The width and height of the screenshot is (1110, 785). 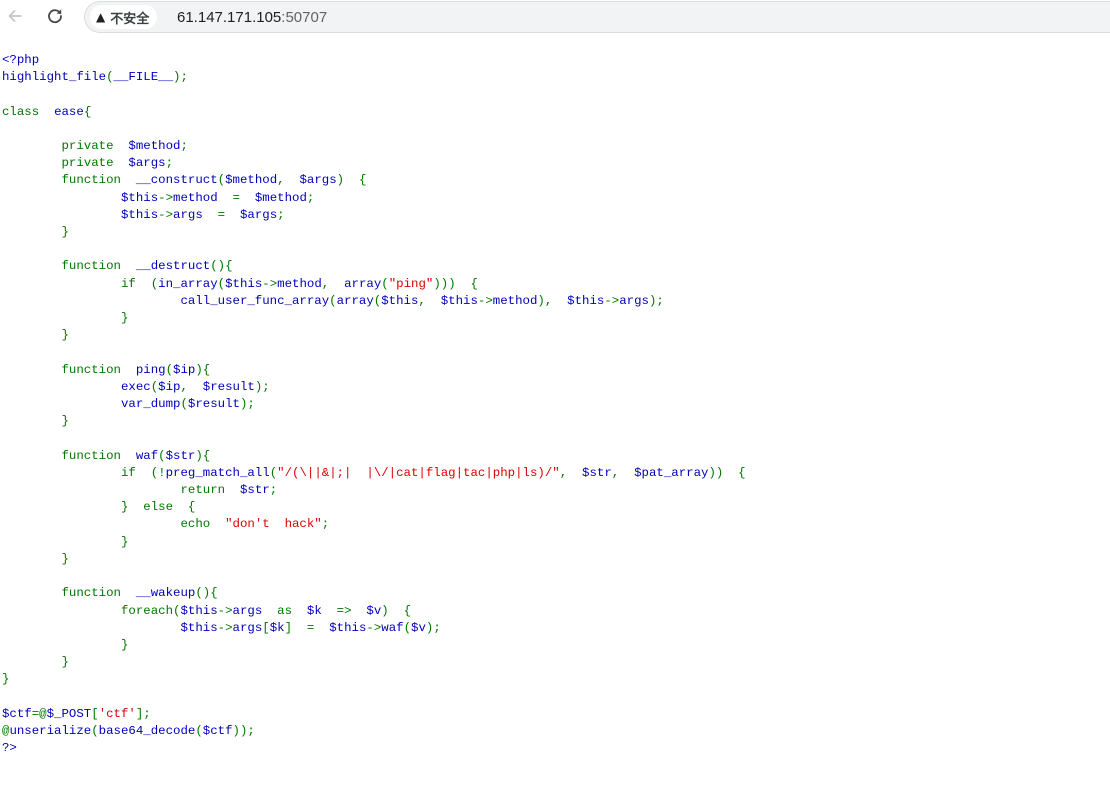 What do you see at coordinates (217, 472) in the screenshot?
I see `code-token: preg_match_all` at bounding box center [217, 472].